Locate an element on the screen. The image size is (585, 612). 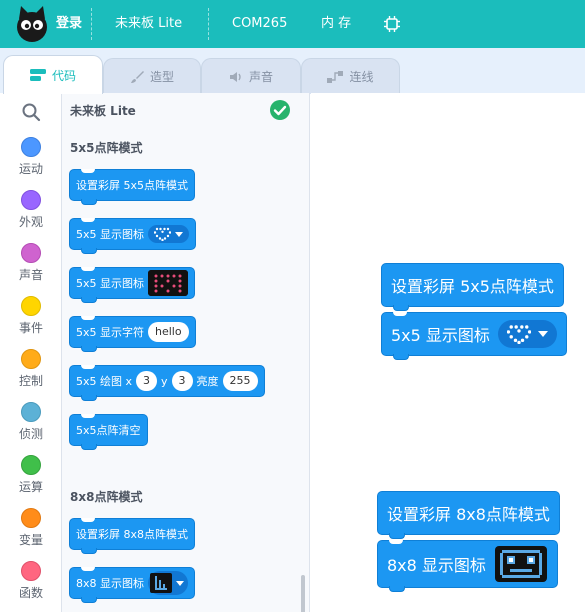
tab-sound: 声音 is located at coordinates (251, 76).